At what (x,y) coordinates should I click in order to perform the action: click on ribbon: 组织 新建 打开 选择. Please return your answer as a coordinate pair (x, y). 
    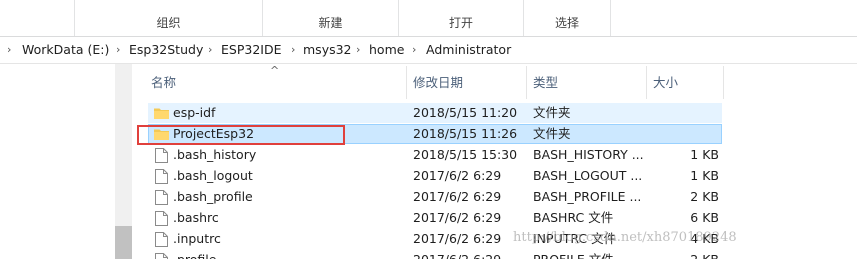
    Looking at the image, I should click on (428, 18).